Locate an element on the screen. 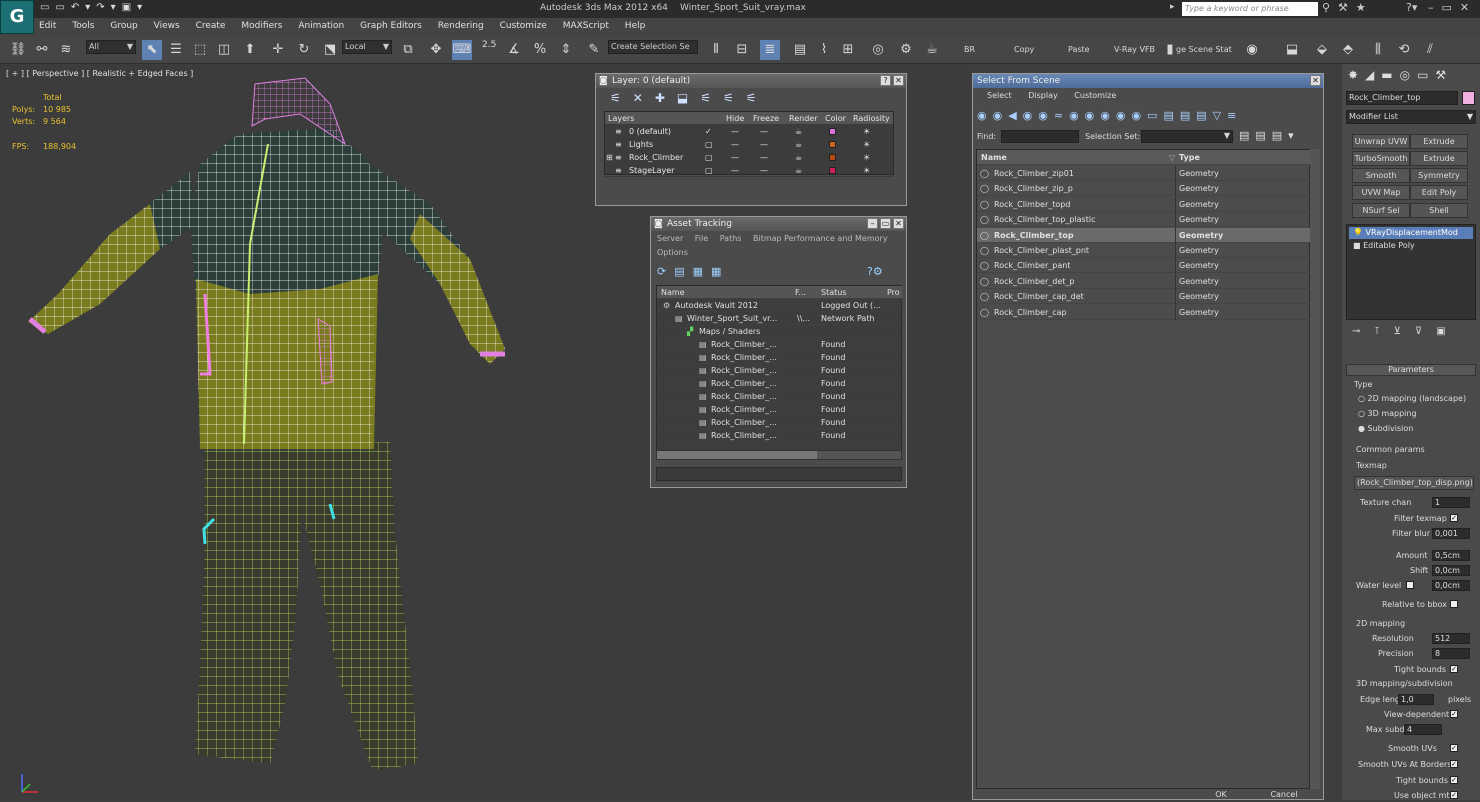 The width and height of the screenshot is (1480, 802). col-status: Status is located at coordinates (834, 292).